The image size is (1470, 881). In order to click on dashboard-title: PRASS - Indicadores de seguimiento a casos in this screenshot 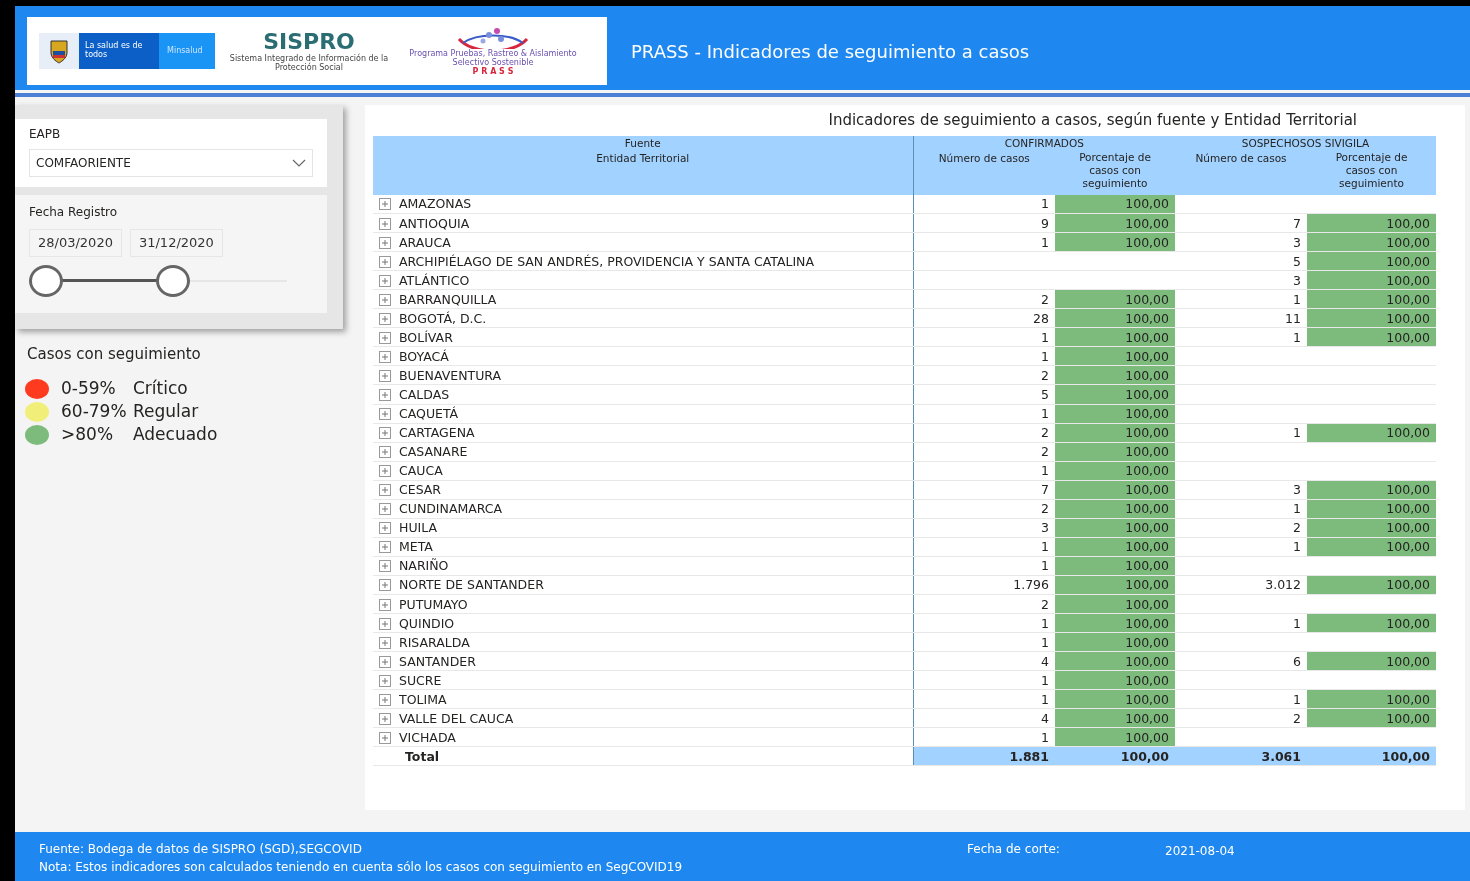, I will do `click(830, 51)`.